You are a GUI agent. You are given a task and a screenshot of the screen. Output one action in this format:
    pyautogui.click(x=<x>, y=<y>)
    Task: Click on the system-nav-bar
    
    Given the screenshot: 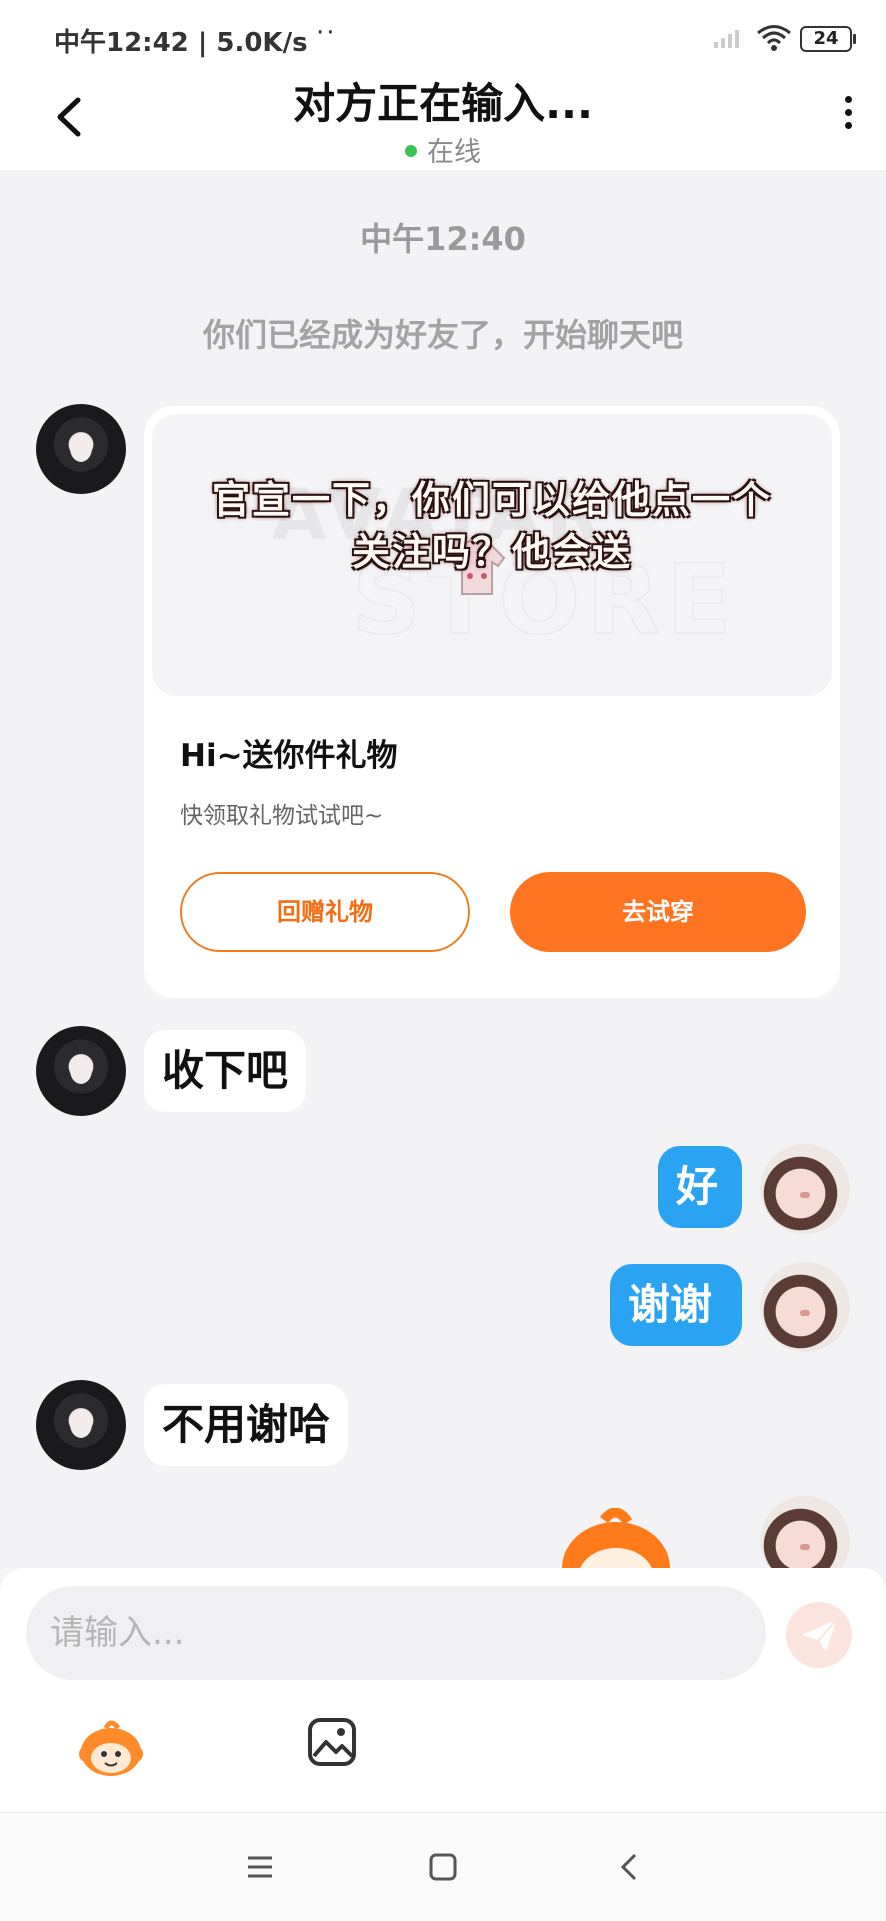 What is the action you would take?
    pyautogui.click(x=443, y=1866)
    